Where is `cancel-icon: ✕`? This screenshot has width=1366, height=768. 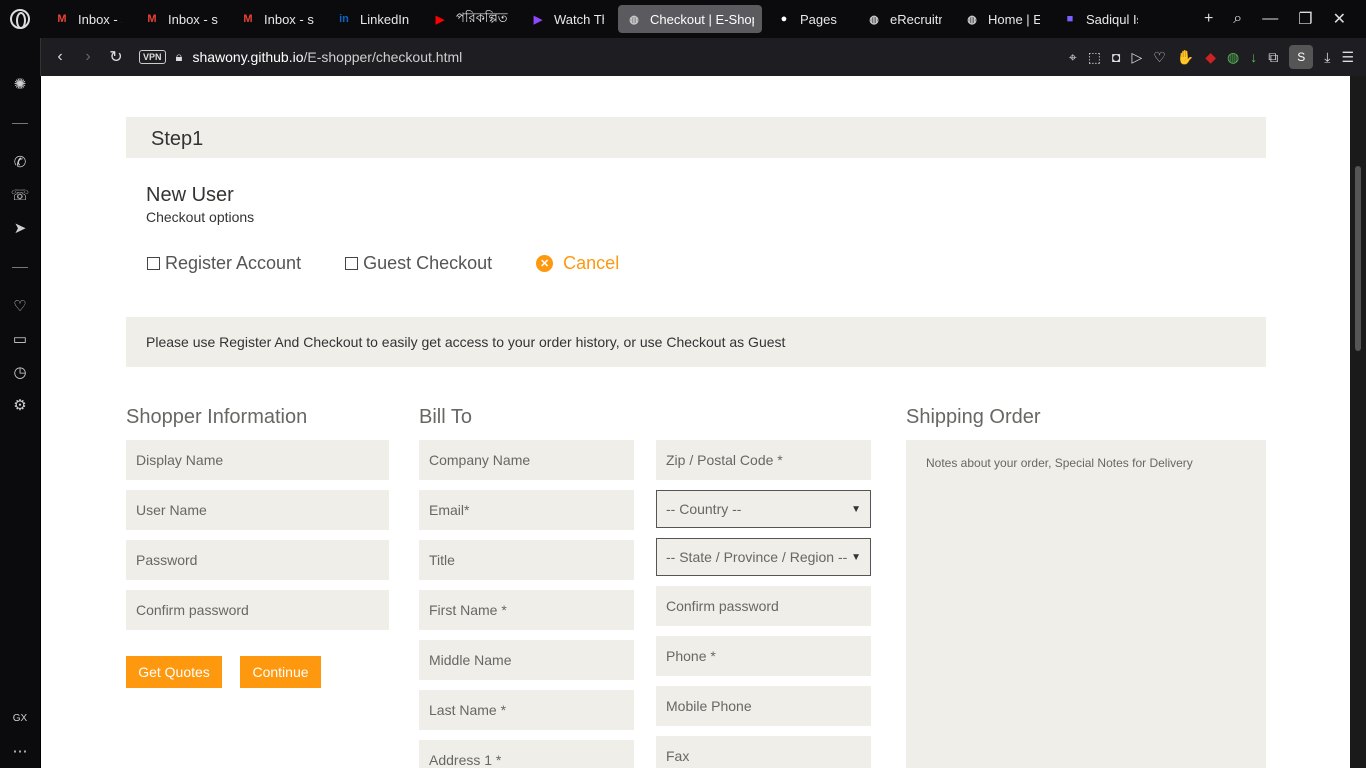 cancel-icon: ✕ is located at coordinates (545, 263).